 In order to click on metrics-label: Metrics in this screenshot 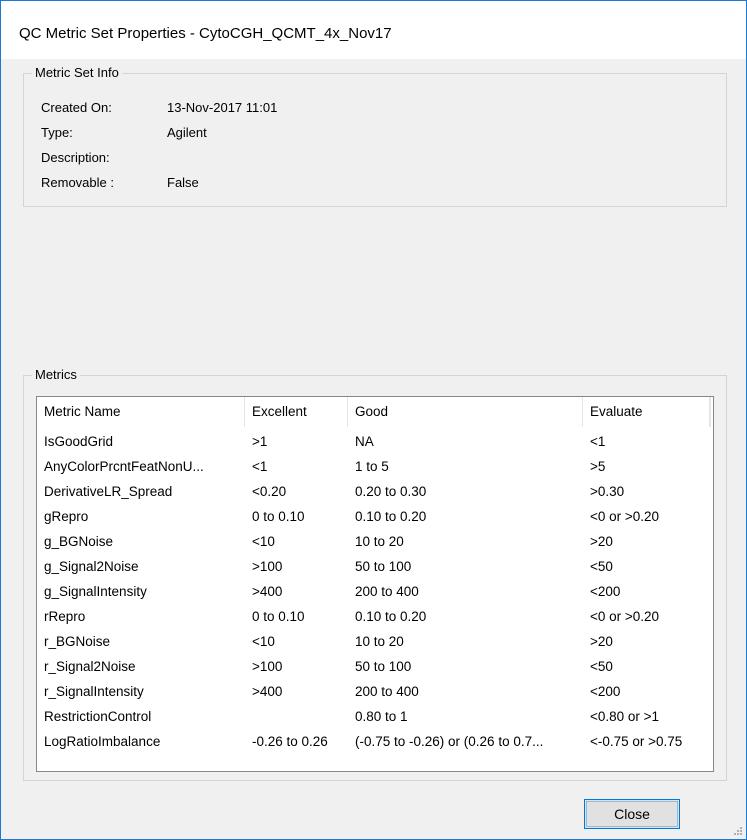, I will do `click(56, 374)`.